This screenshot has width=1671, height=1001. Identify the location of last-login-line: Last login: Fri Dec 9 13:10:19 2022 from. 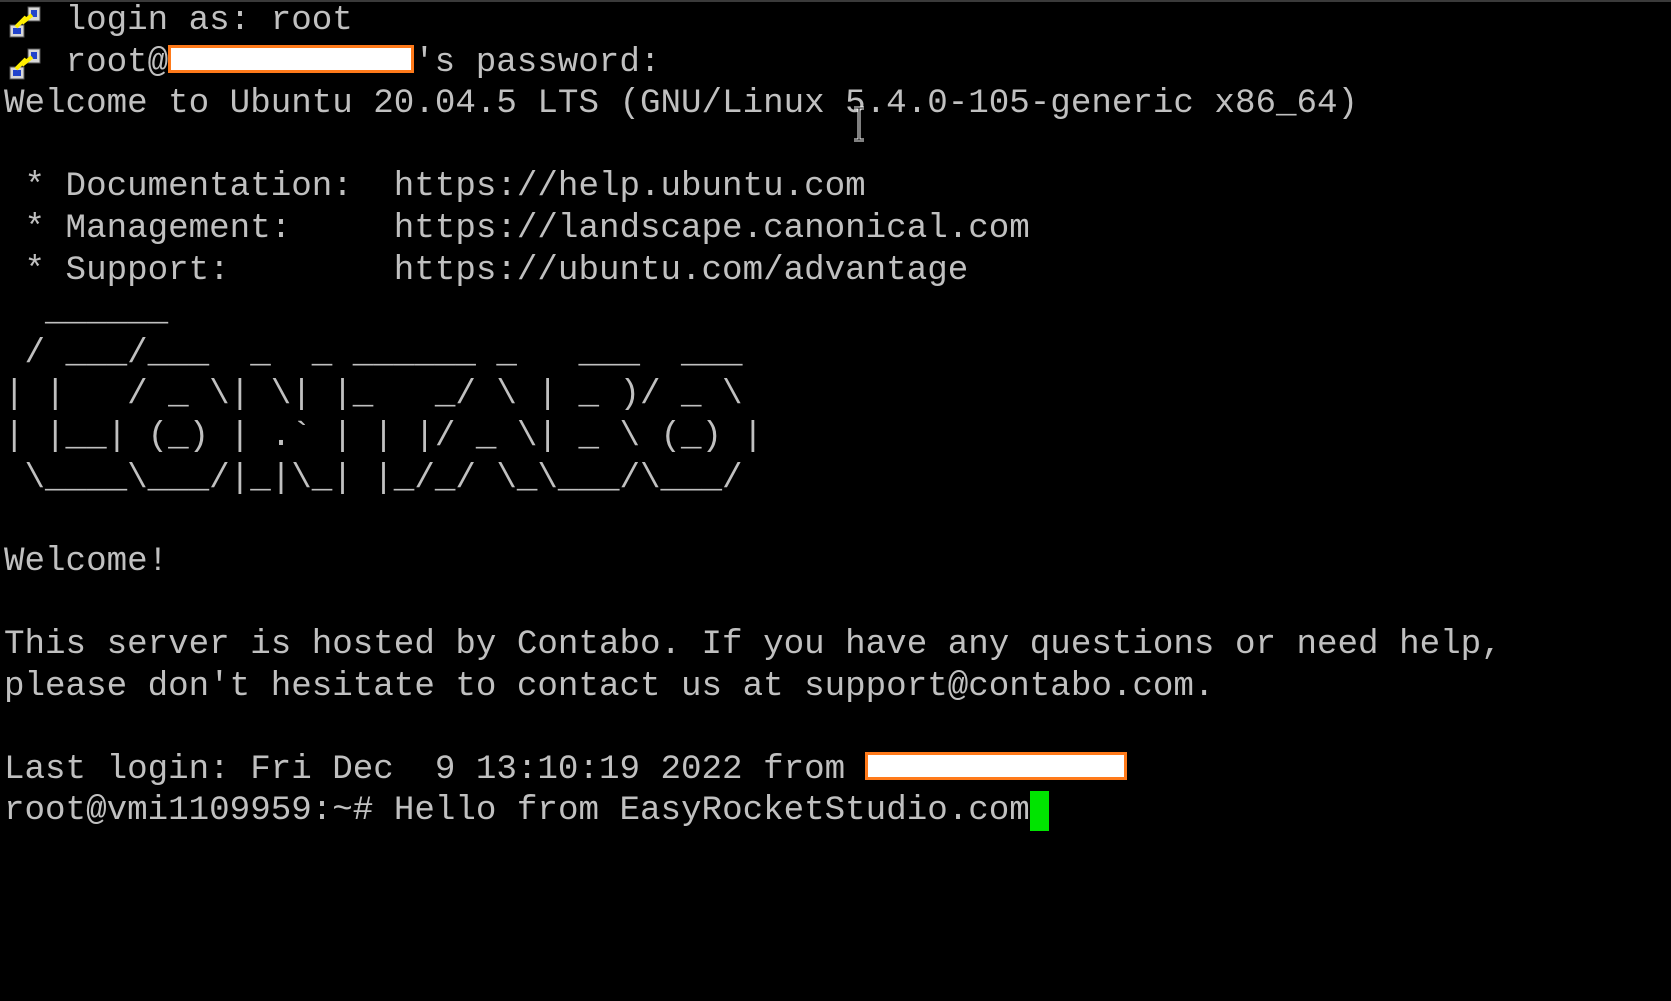
(837, 771).